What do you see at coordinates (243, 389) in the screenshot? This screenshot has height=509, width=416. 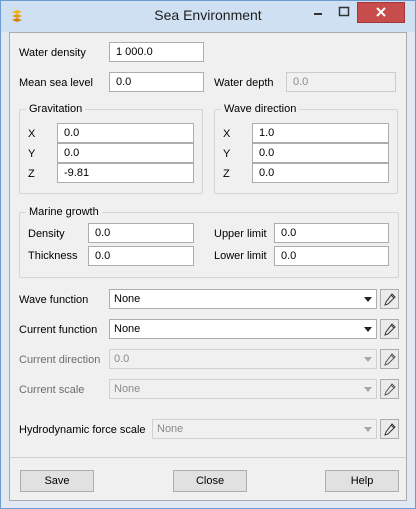 I see `current-scale-select: None` at bounding box center [243, 389].